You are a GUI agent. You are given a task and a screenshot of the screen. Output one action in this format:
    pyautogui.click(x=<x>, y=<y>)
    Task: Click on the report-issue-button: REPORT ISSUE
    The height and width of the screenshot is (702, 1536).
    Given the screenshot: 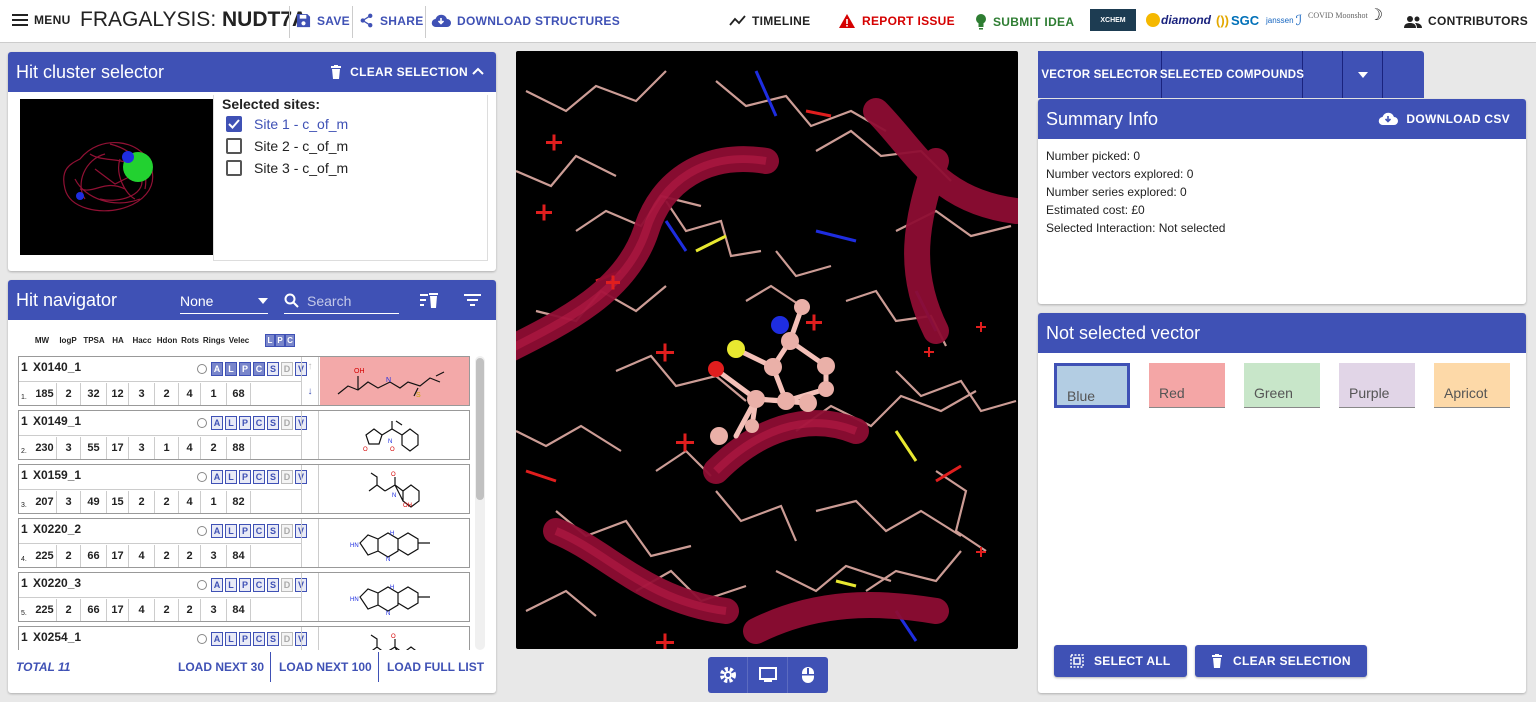 What is the action you would take?
    pyautogui.click(x=896, y=21)
    